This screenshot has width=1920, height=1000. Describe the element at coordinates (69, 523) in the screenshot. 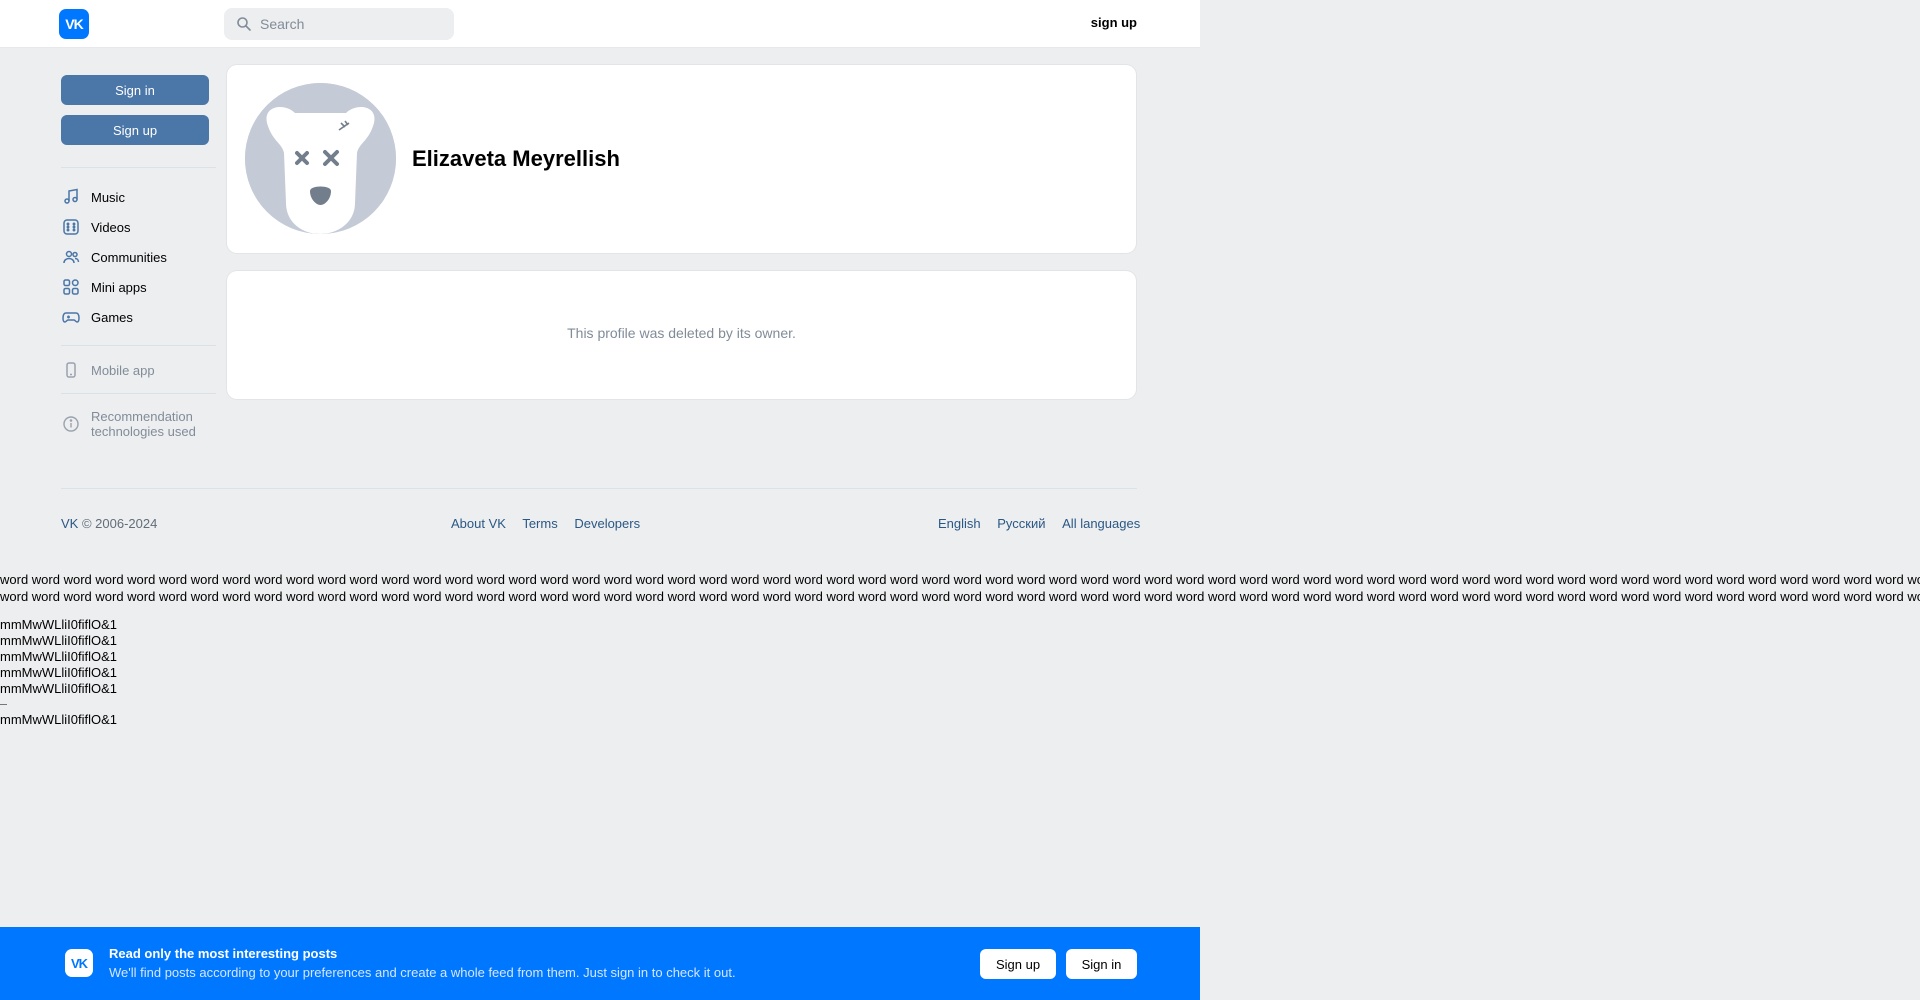

I see `footer-vk-link: VK` at that location.